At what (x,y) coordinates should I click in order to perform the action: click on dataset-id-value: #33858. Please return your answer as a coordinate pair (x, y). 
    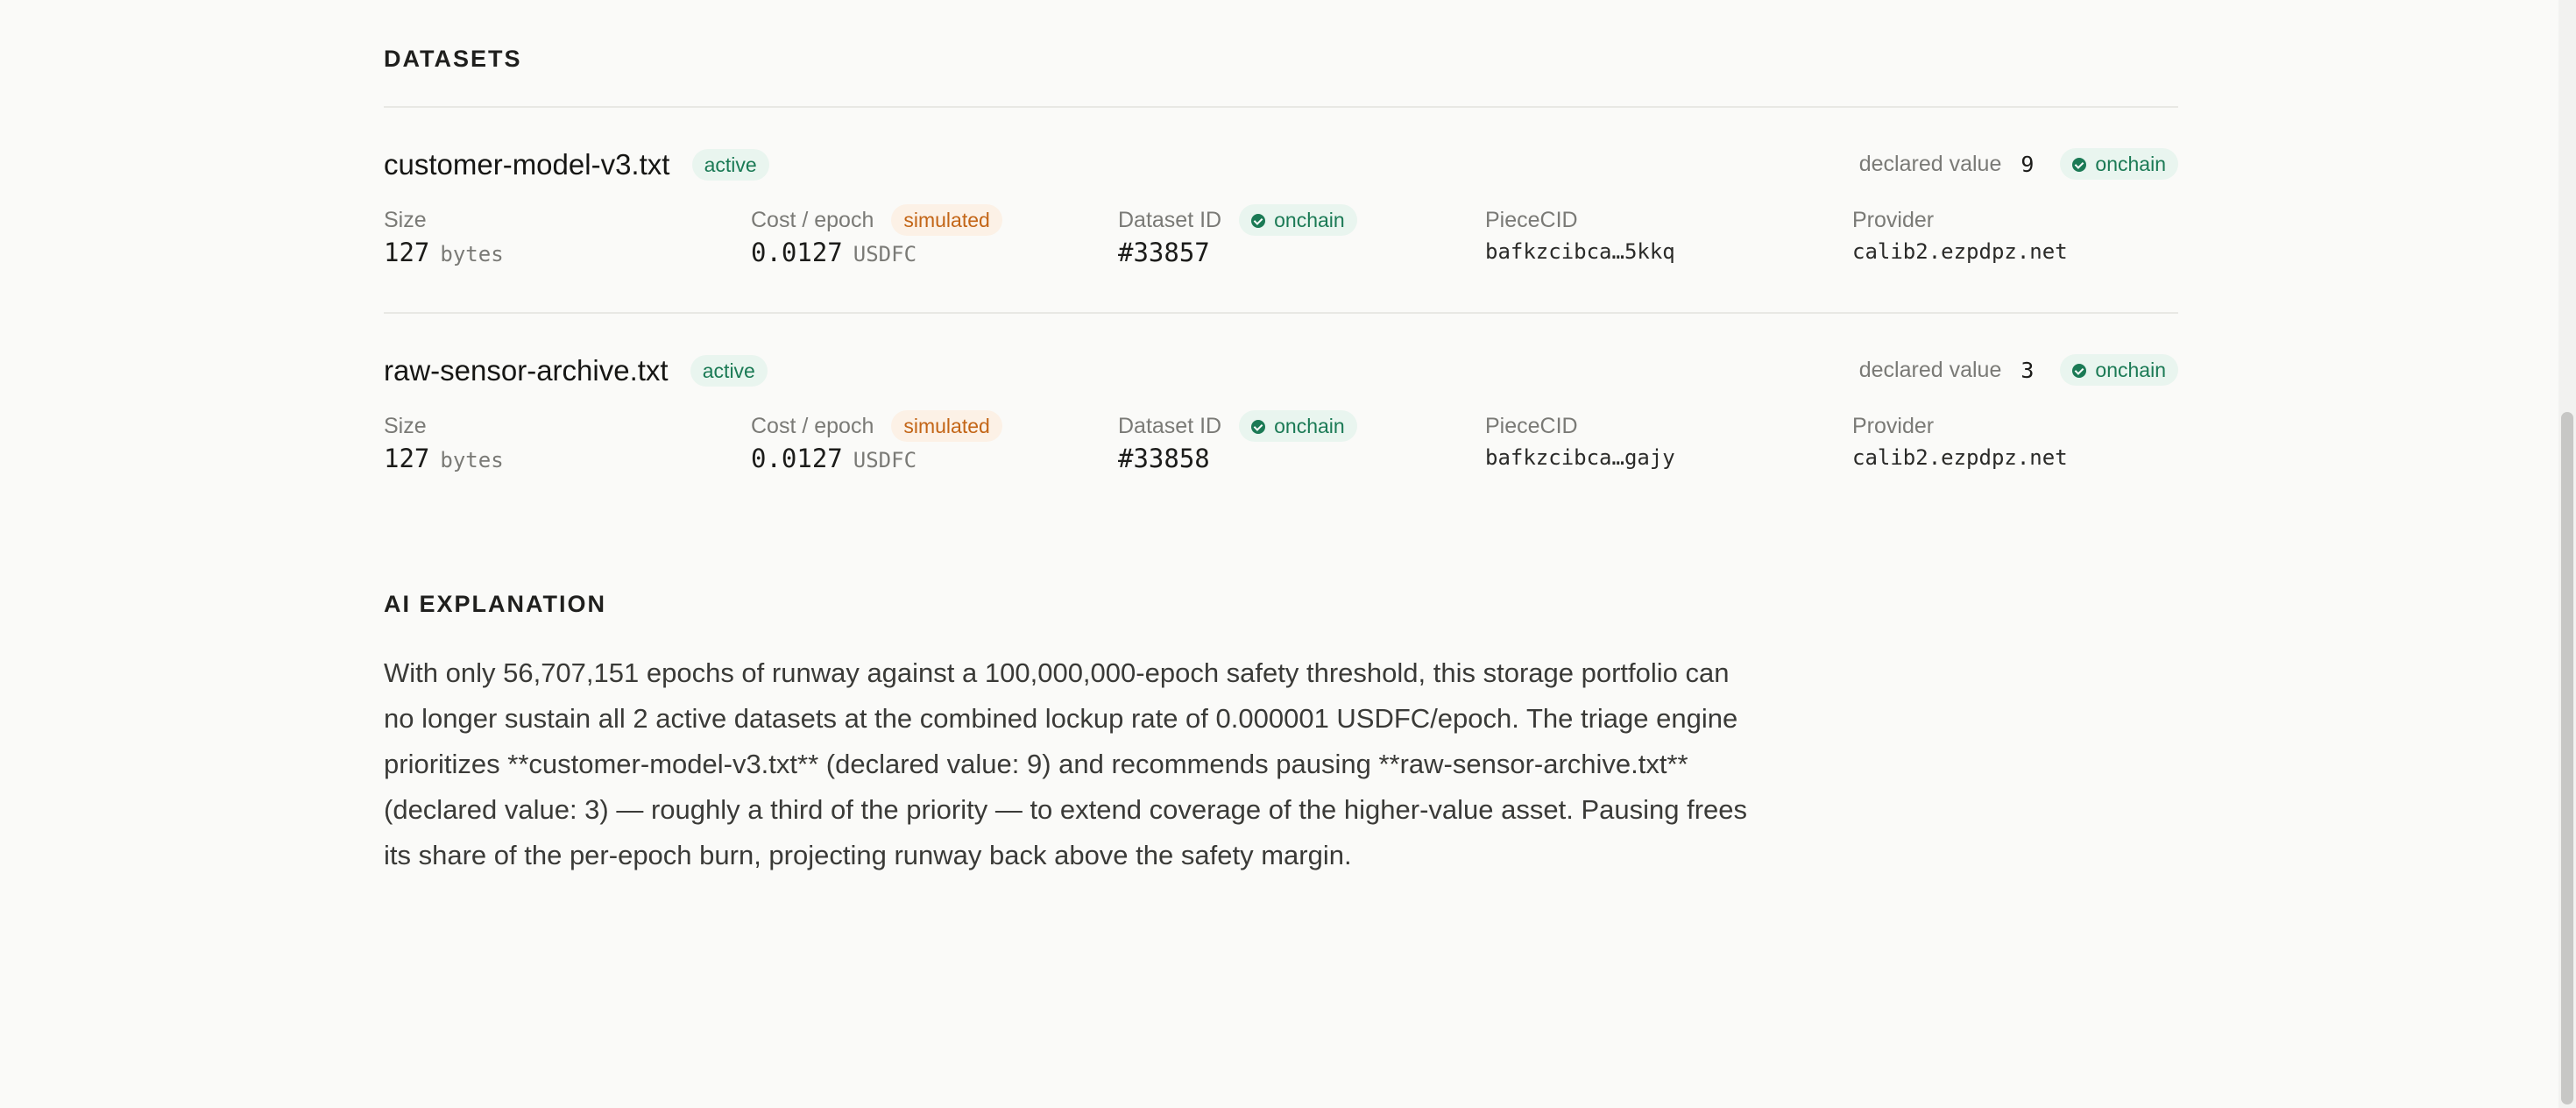
    Looking at the image, I should click on (1164, 458).